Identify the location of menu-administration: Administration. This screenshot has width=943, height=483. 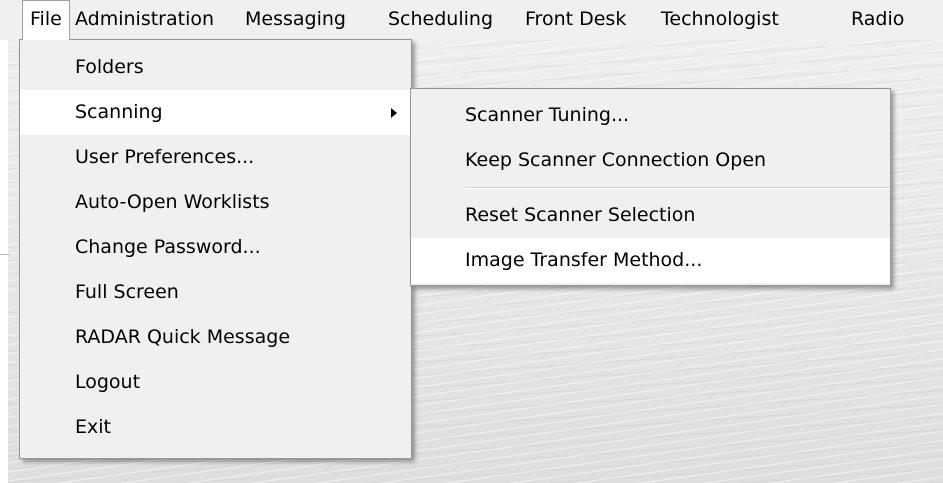
(144, 19).